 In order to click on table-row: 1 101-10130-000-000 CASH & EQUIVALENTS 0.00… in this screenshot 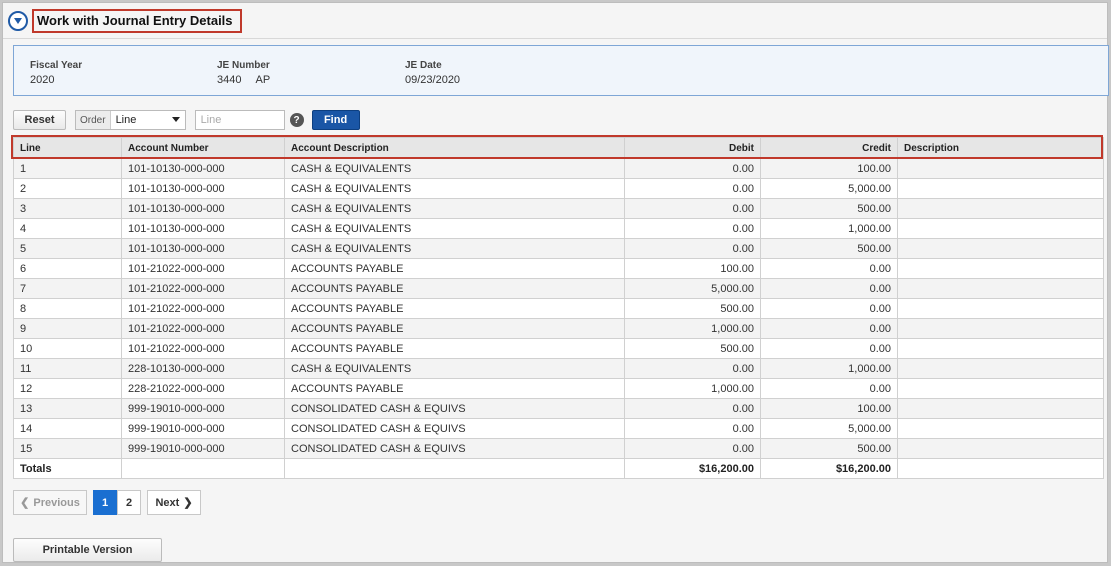, I will do `click(558, 168)`.